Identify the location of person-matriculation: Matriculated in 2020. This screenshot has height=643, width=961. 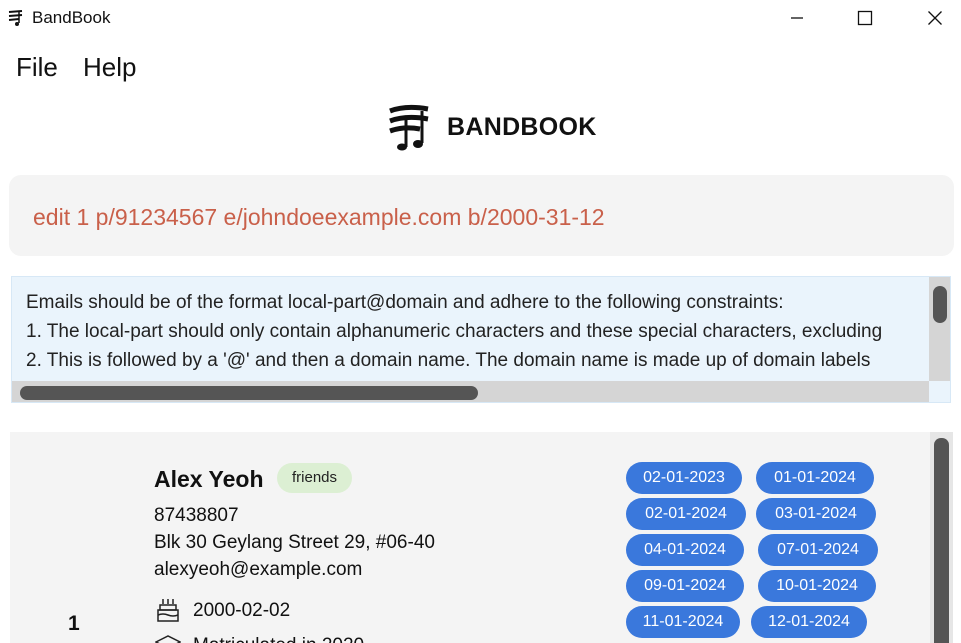
(278, 639).